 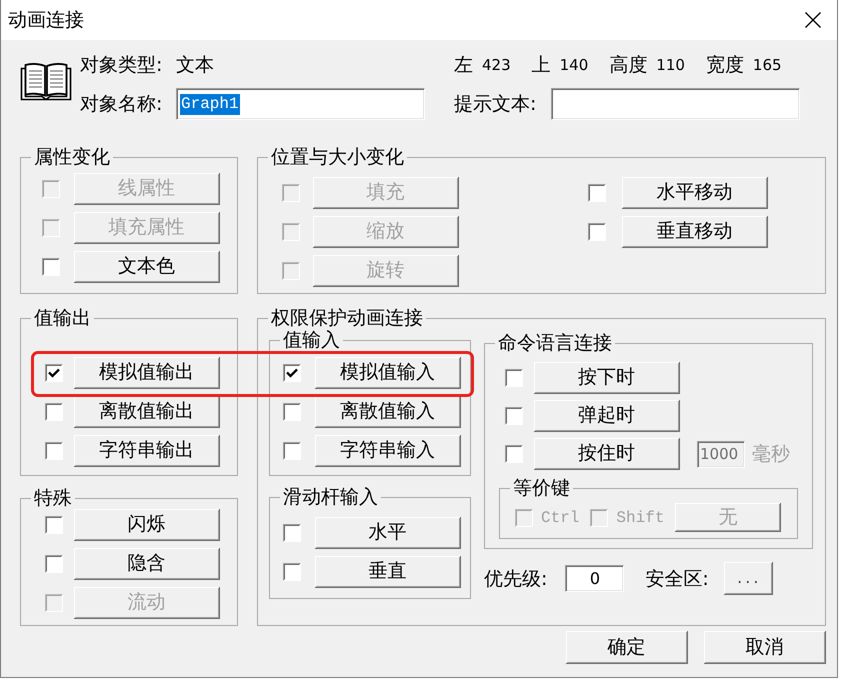 What do you see at coordinates (594, 578) in the screenshot?
I see `priority-field: 0` at bounding box center [594, 578].